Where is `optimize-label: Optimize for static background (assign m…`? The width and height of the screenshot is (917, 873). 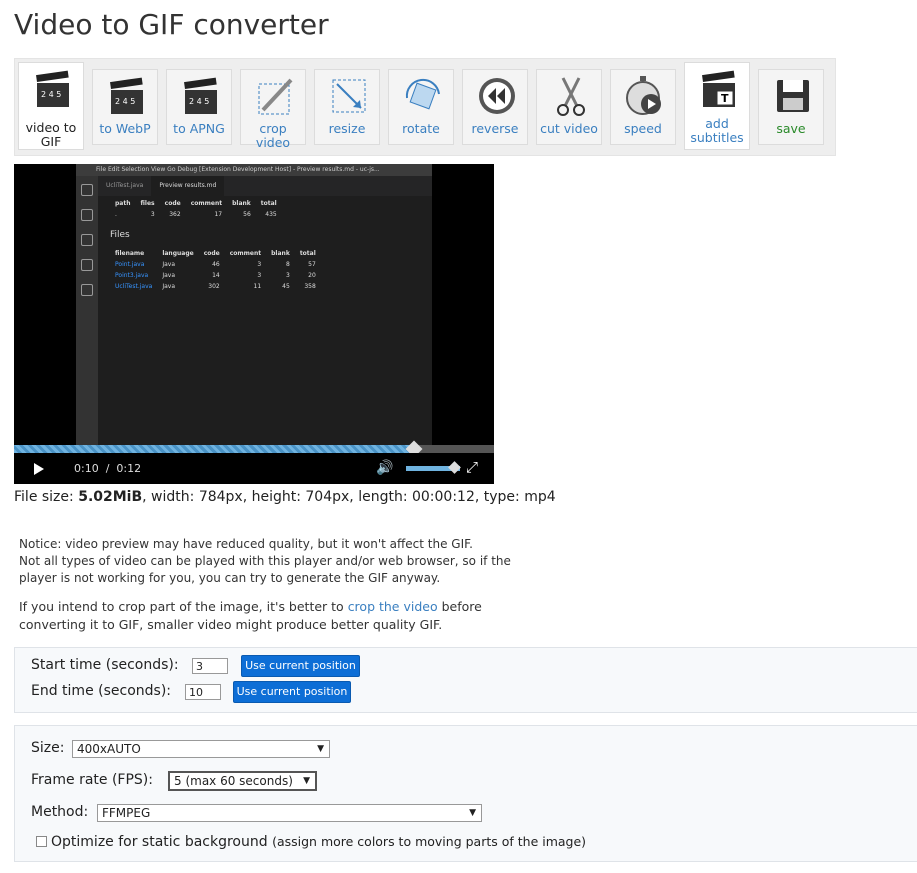 optimize-label: Optimize for static background (assign m… is located at coordinates (319, 842).